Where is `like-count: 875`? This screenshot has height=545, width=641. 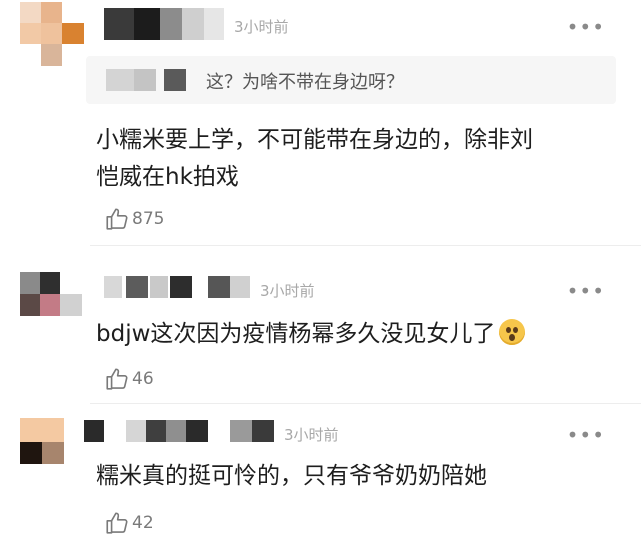
like-count: 875 is located at coordinates (148, 219).